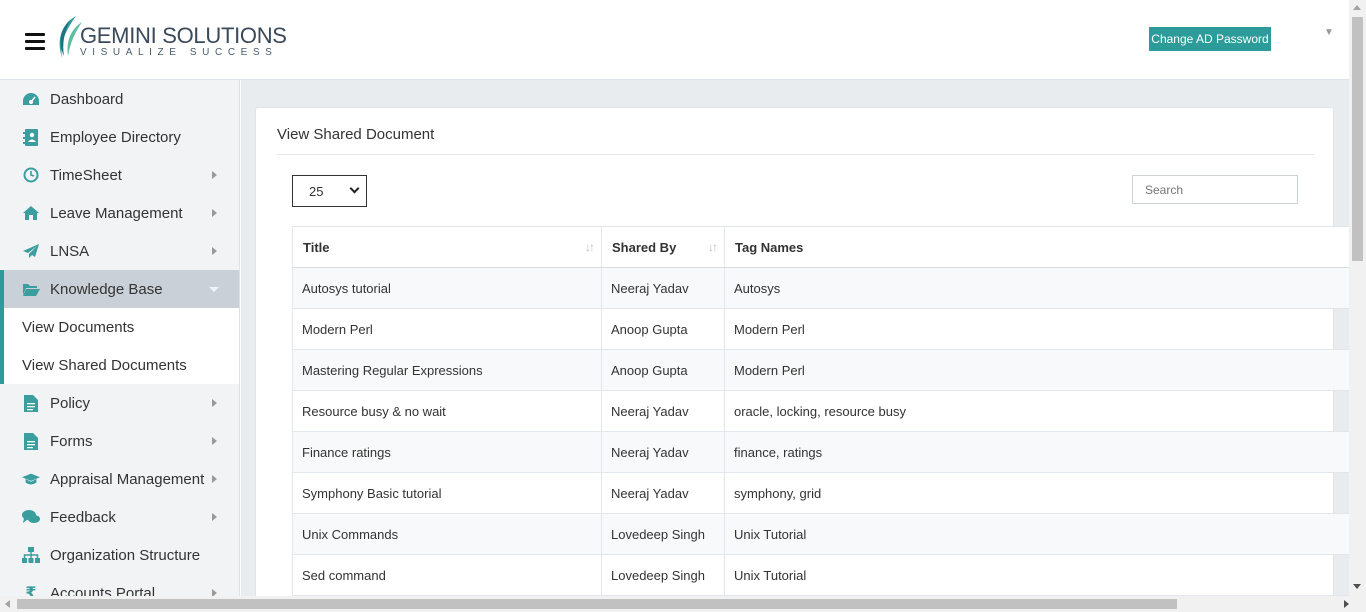 The image size is (1366, 612). What do you see at coordinates (778, 493) in the screenshot?
I see `cell-tag-names: symphony, grid` at bounding box center [778, 493].